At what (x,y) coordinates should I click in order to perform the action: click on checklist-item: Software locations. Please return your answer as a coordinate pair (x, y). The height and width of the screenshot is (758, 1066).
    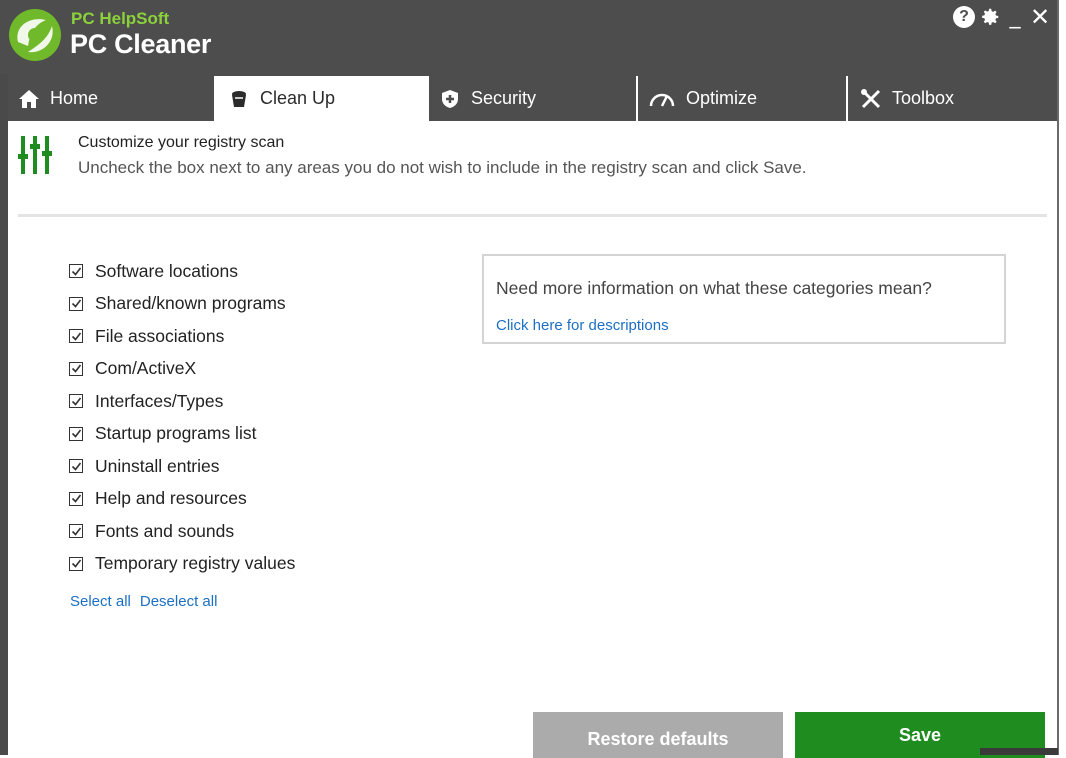
    Looking at the image, I should click on (182, 271).